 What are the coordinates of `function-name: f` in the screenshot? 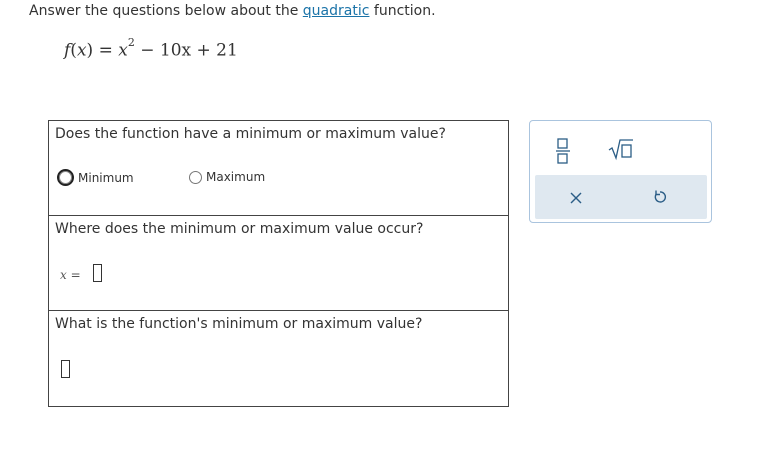 It's located at (67, 50).